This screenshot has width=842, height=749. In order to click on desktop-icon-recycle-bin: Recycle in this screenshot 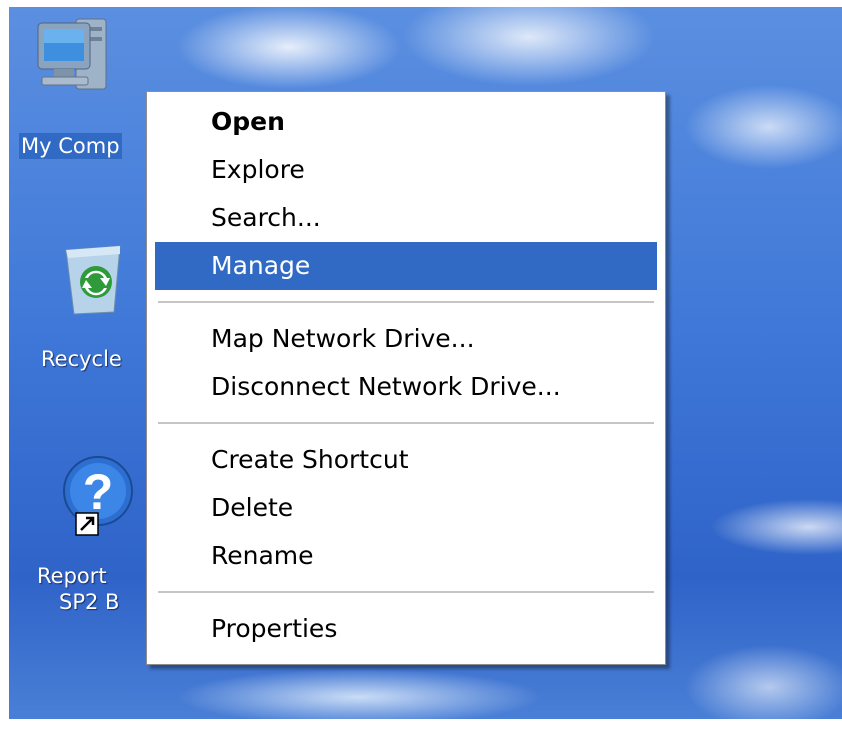, I will do `click(86, 301)`.